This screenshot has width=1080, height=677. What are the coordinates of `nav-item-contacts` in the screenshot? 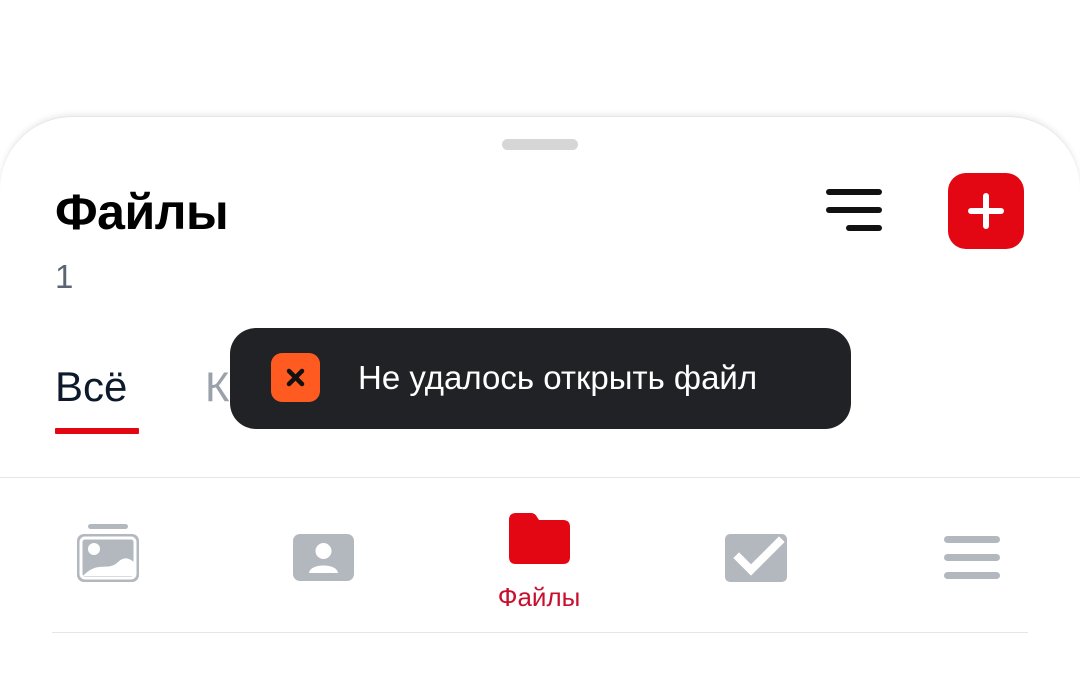 It's located at (323, 560).